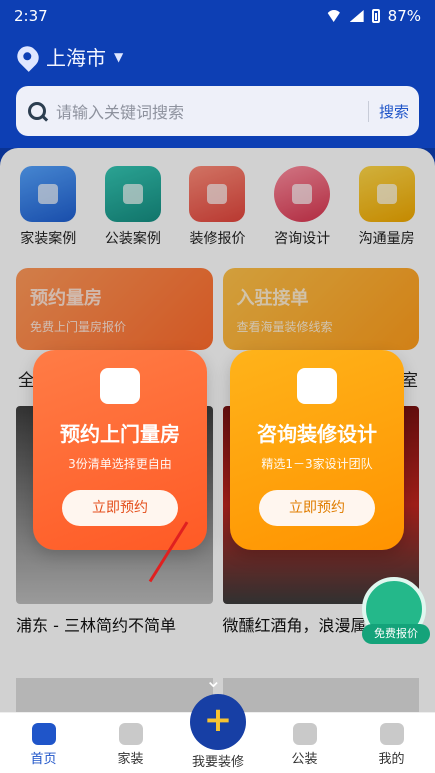 This screenshot has width=435, height=773. I want to click on battery-percent: 87%, so click(404, 16).